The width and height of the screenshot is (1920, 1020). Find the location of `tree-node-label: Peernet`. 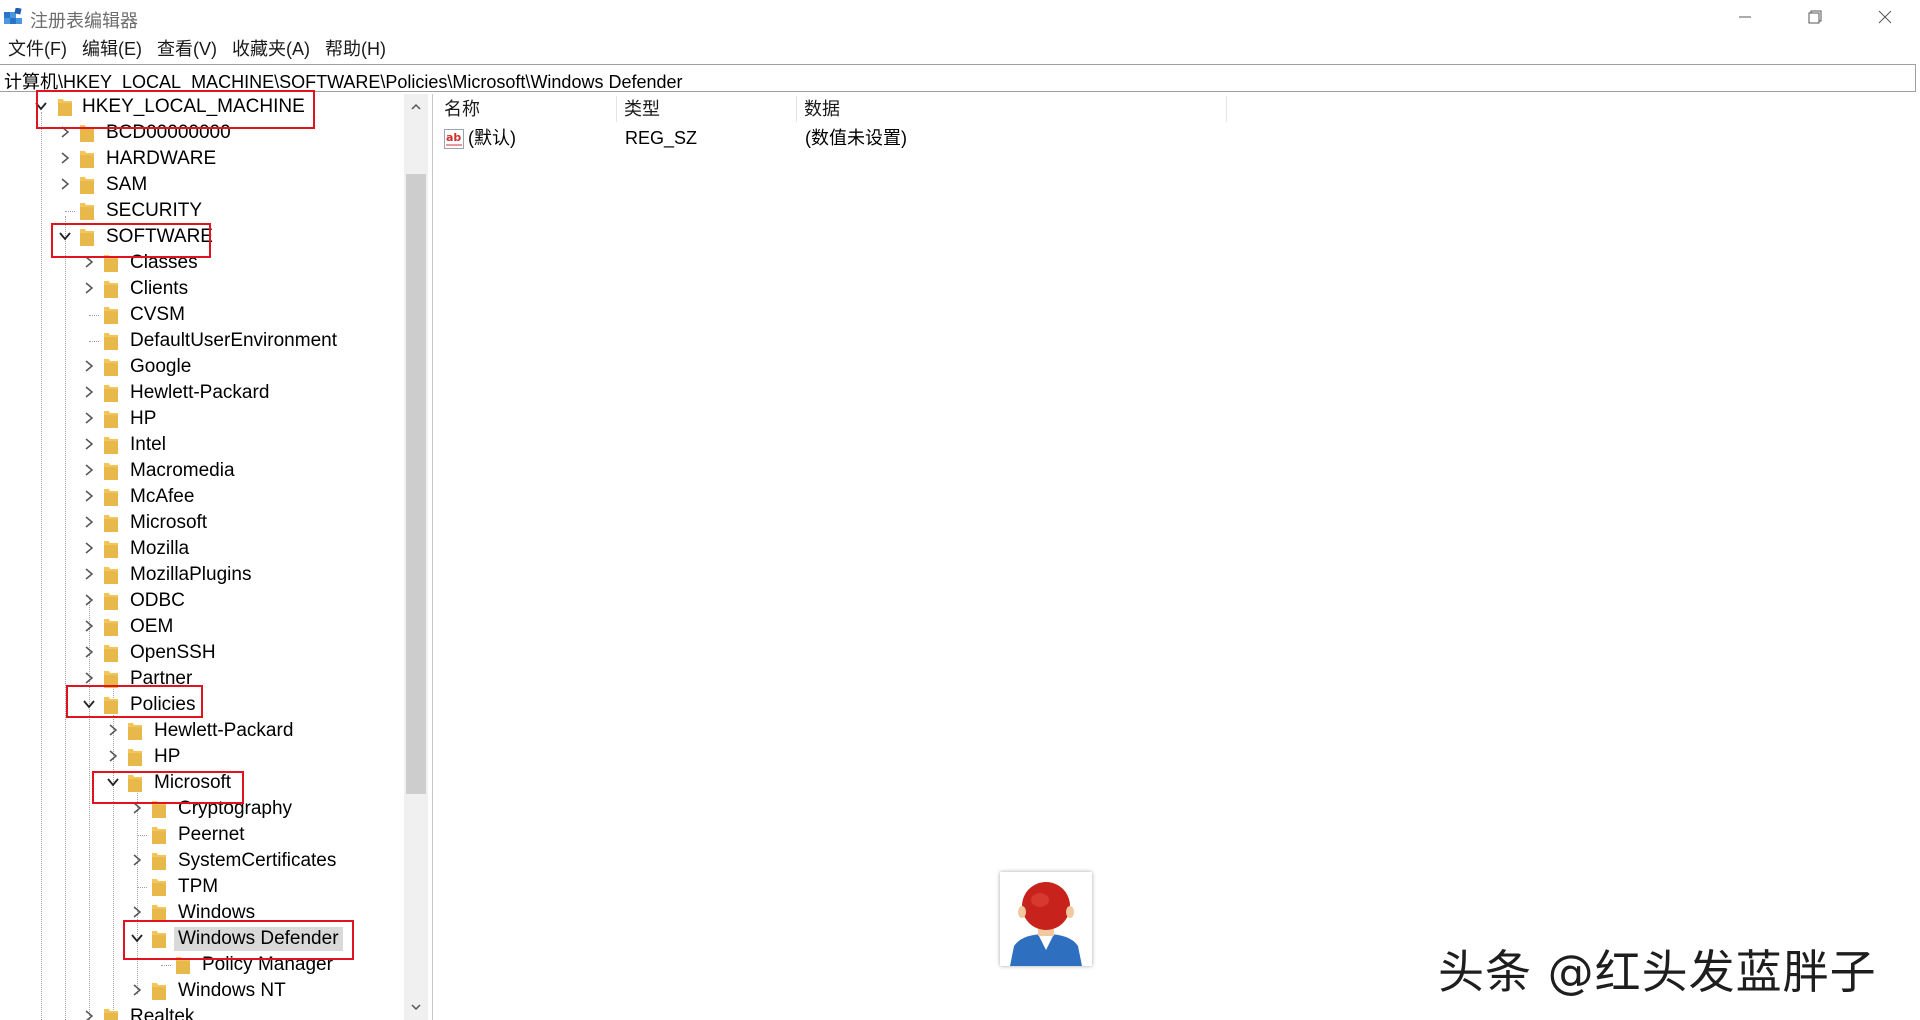

tree-node-label: Peernet is located at coordinates (211, 835).